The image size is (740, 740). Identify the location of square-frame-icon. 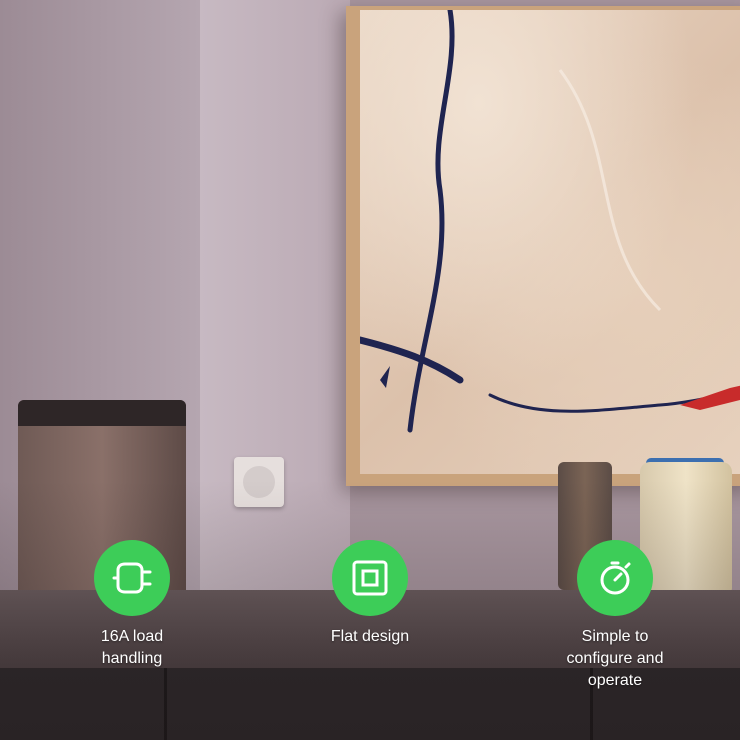
(370, 578).